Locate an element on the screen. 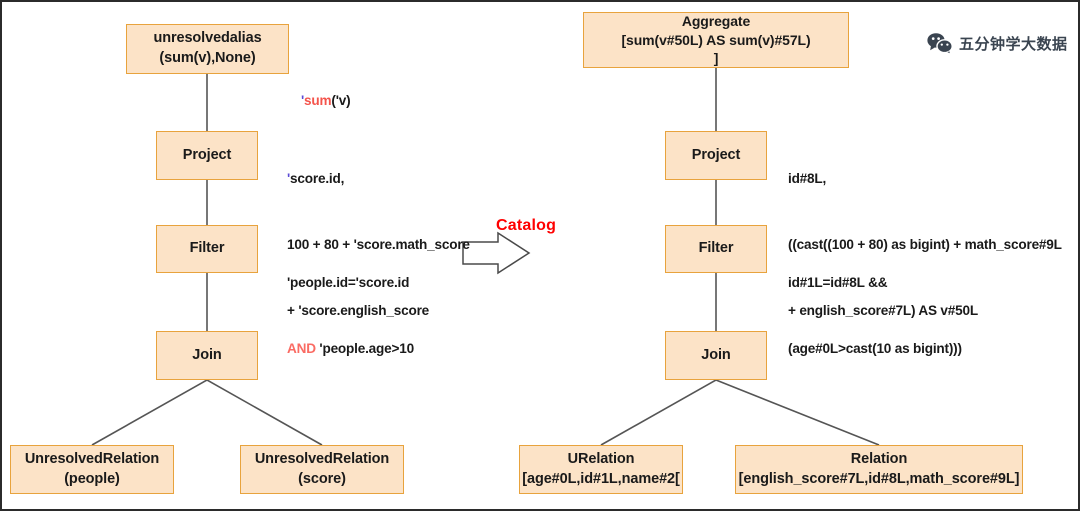 The width and height of the screenshot is (1080, 511). node-filter-right-label: Filter is located at coordinates (716, 248).